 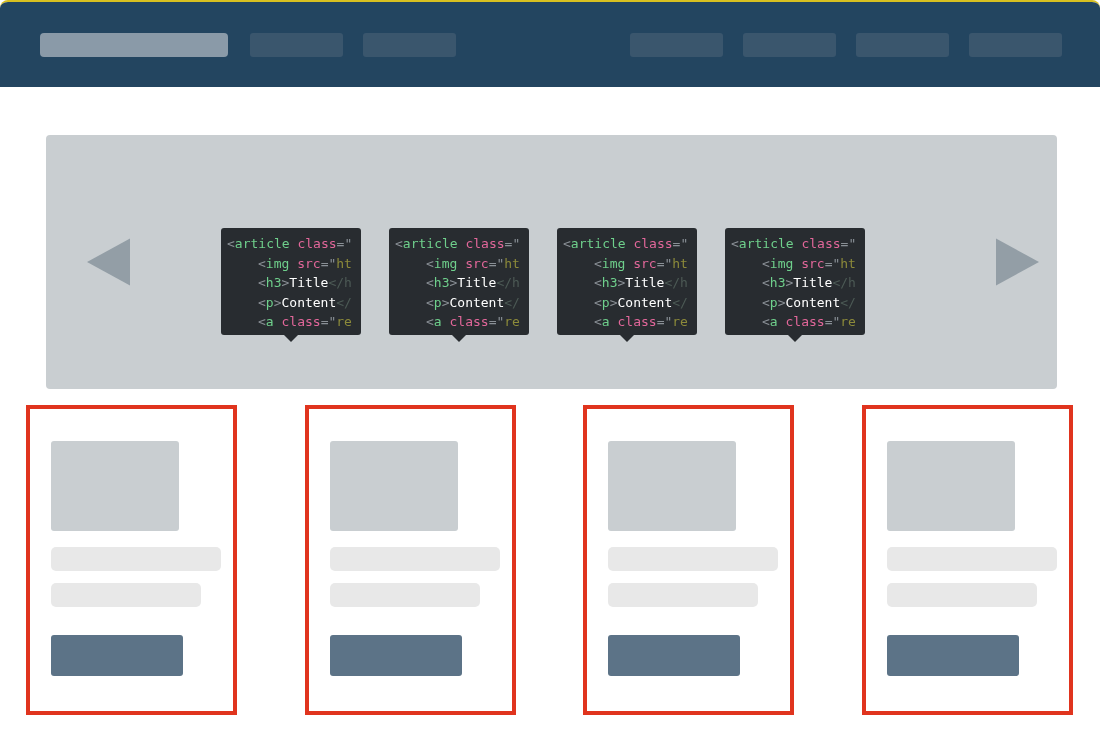 I want to click on next-arrow-icon, so click(x=1017, y=262).